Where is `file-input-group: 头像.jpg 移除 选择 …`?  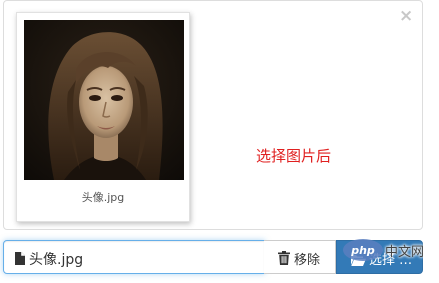 file-input-group: 头像.jpg 移除 选择 … is located at coordinates (213, 257).